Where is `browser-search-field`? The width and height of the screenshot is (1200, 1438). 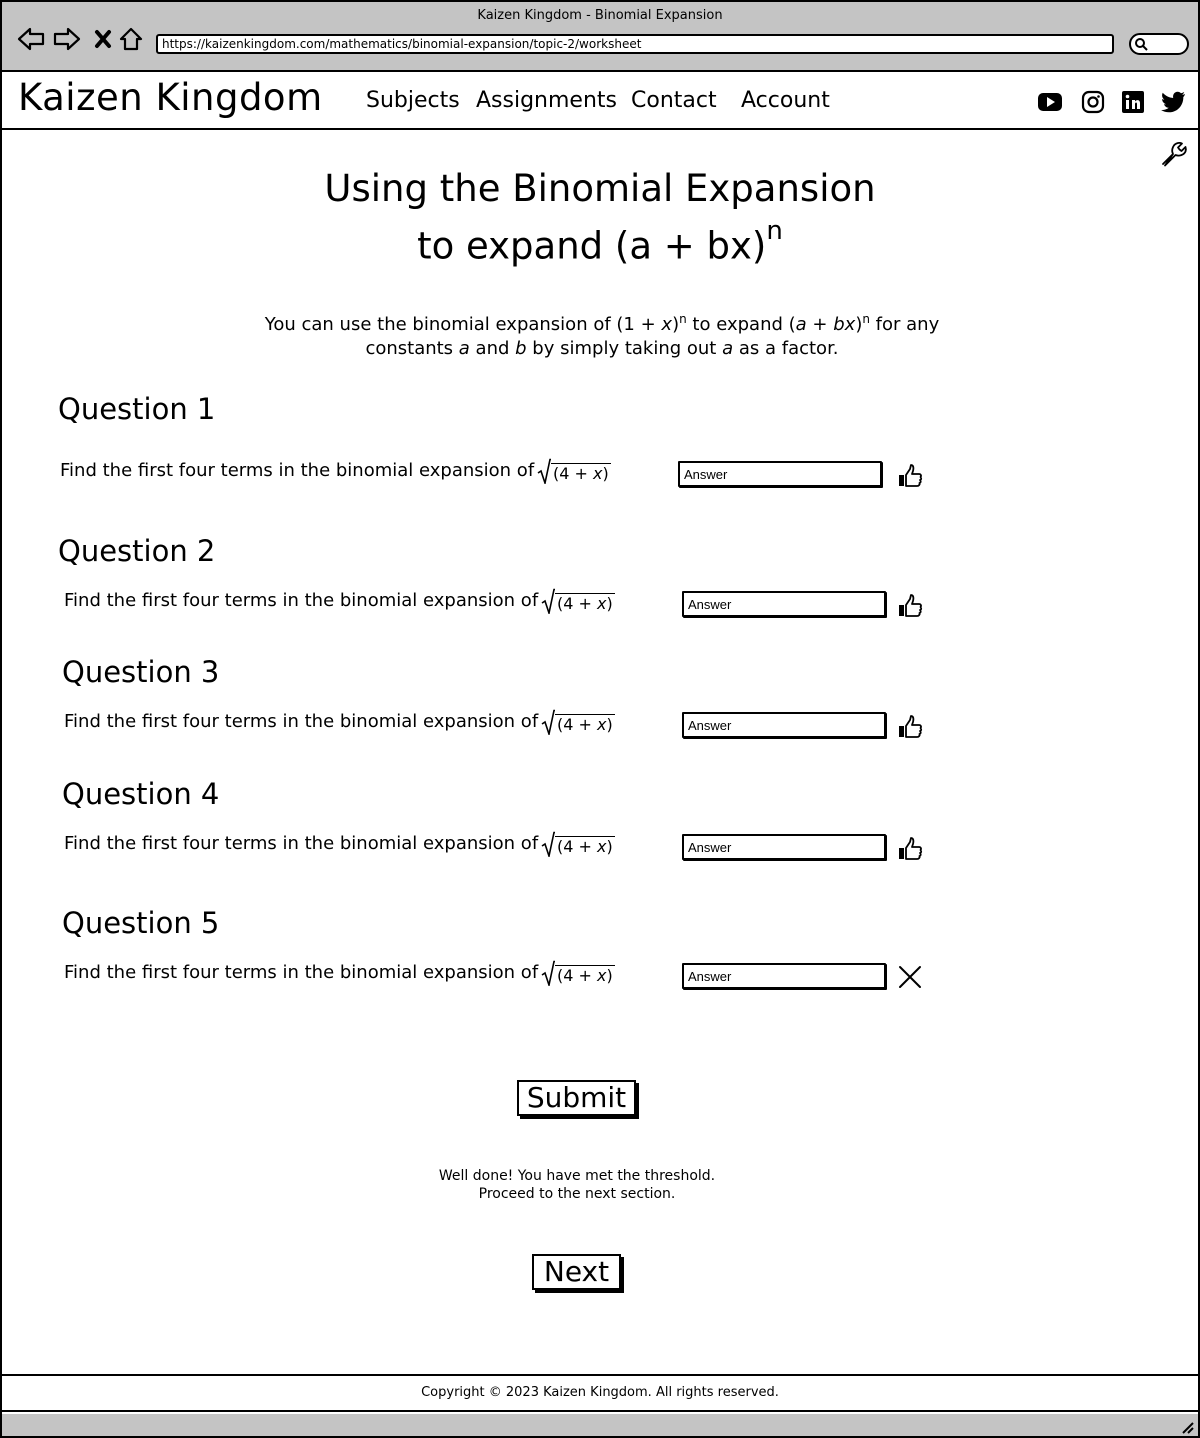 browser-search-field is located at coordinates (1159, 44).